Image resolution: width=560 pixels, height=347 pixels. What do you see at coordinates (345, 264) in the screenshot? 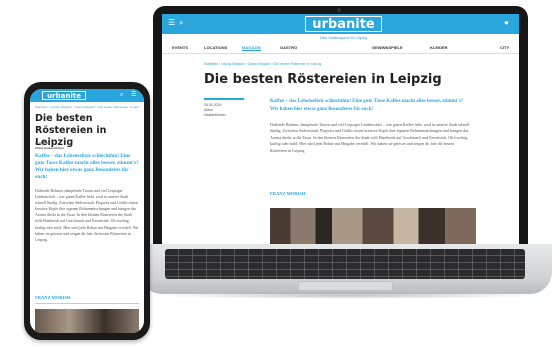
I see `laptop-keyboard` at bounding box center [345, 264].